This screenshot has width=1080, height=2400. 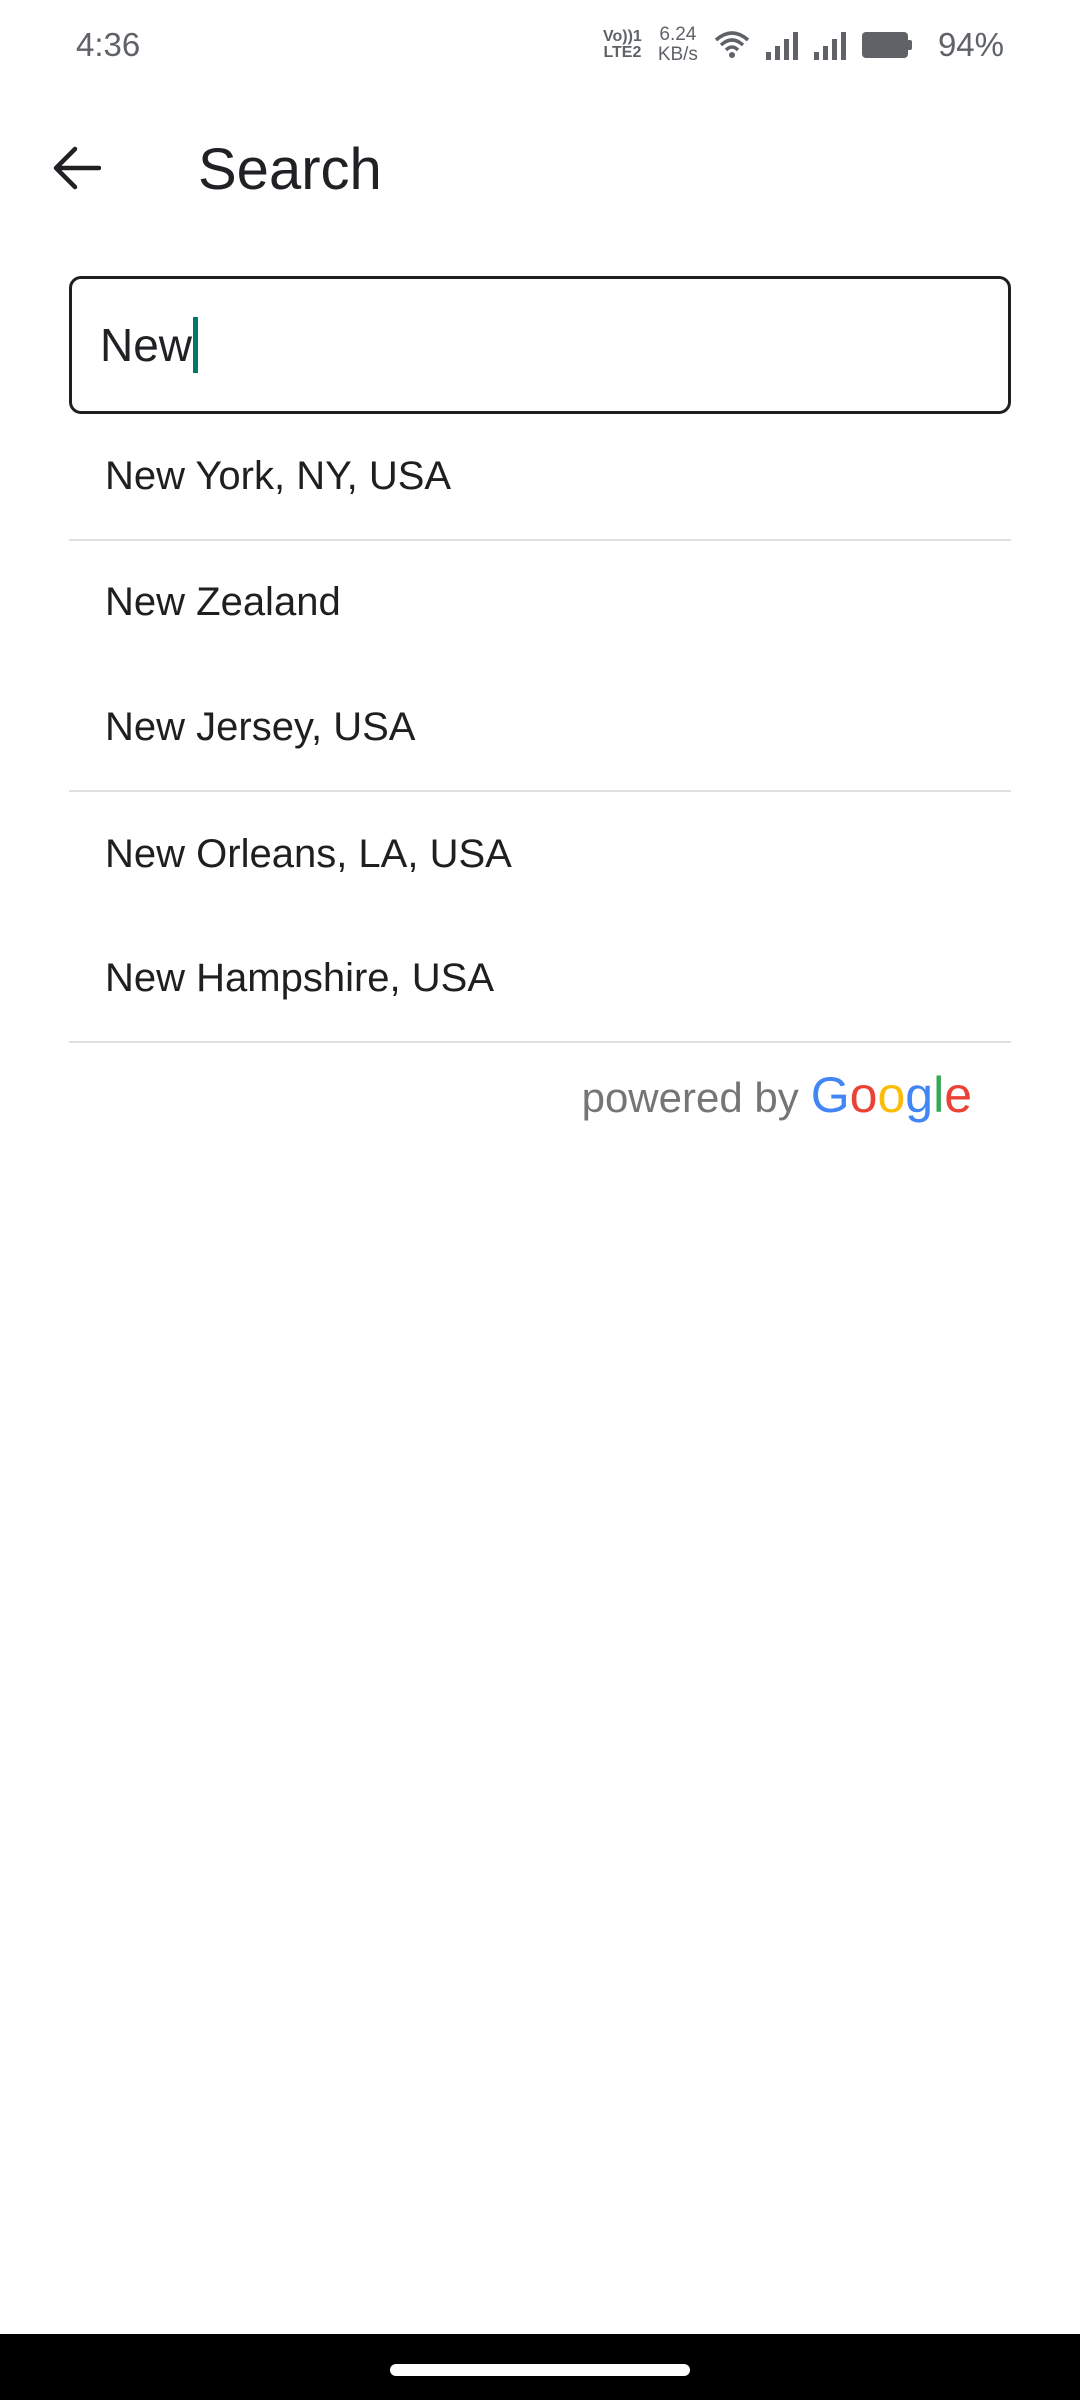 I want to click on status-bar: 4:36 Vo))1 LTE2 6.24 KB/s 94%, so click(x=540, y=45).